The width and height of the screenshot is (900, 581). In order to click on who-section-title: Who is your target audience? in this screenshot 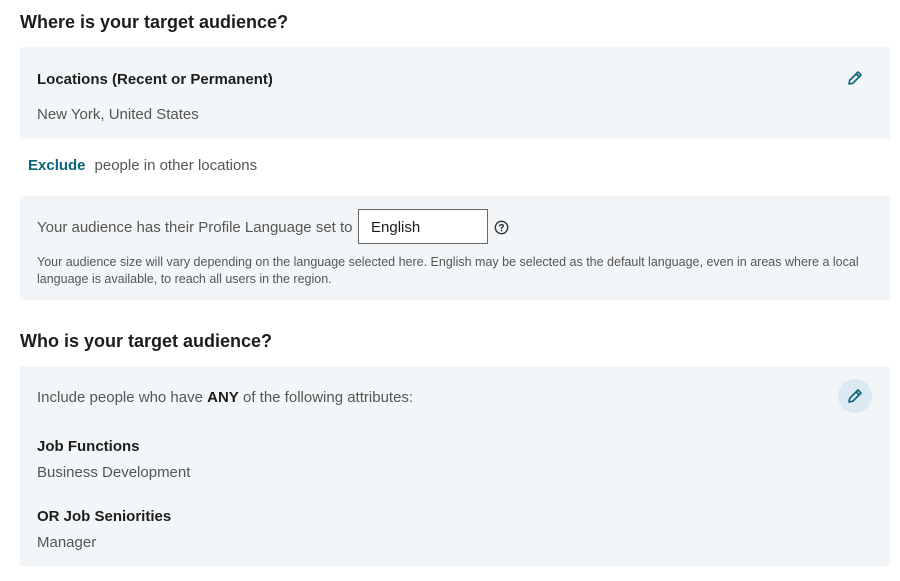, I will do `click(146, 341)`.